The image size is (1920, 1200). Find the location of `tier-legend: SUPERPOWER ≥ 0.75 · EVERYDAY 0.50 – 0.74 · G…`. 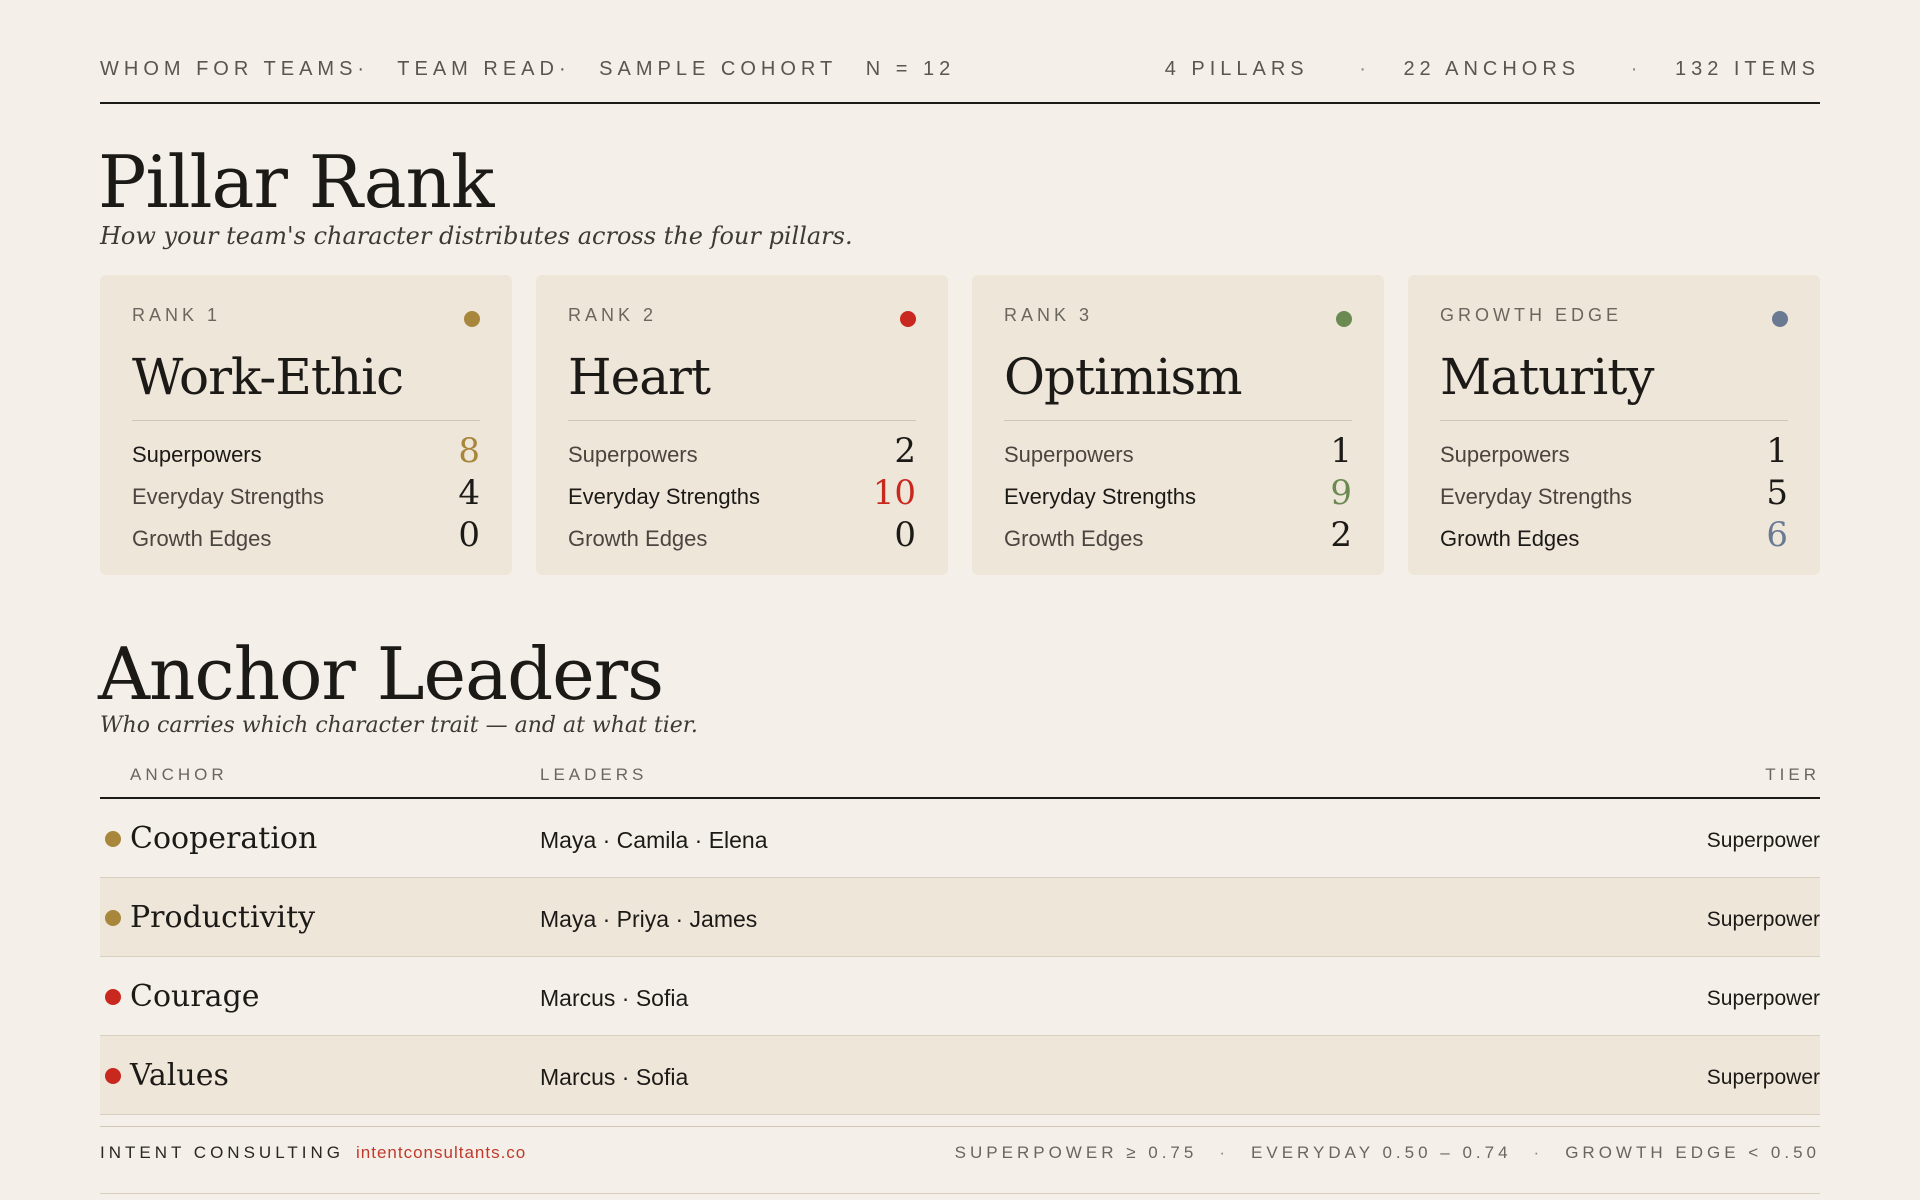

tier-legend: SUPERPOWER ≥ 0.75 · EVERYDAY 0.50 – 0.74 · G… is located at coordinates (1387, 1153).